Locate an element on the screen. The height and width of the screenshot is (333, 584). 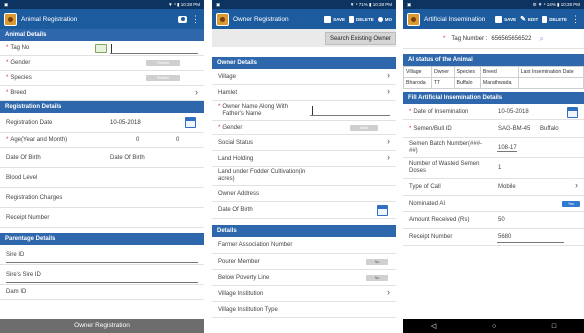
below-poverty-toggle: No is located at coordinates (377, 277).